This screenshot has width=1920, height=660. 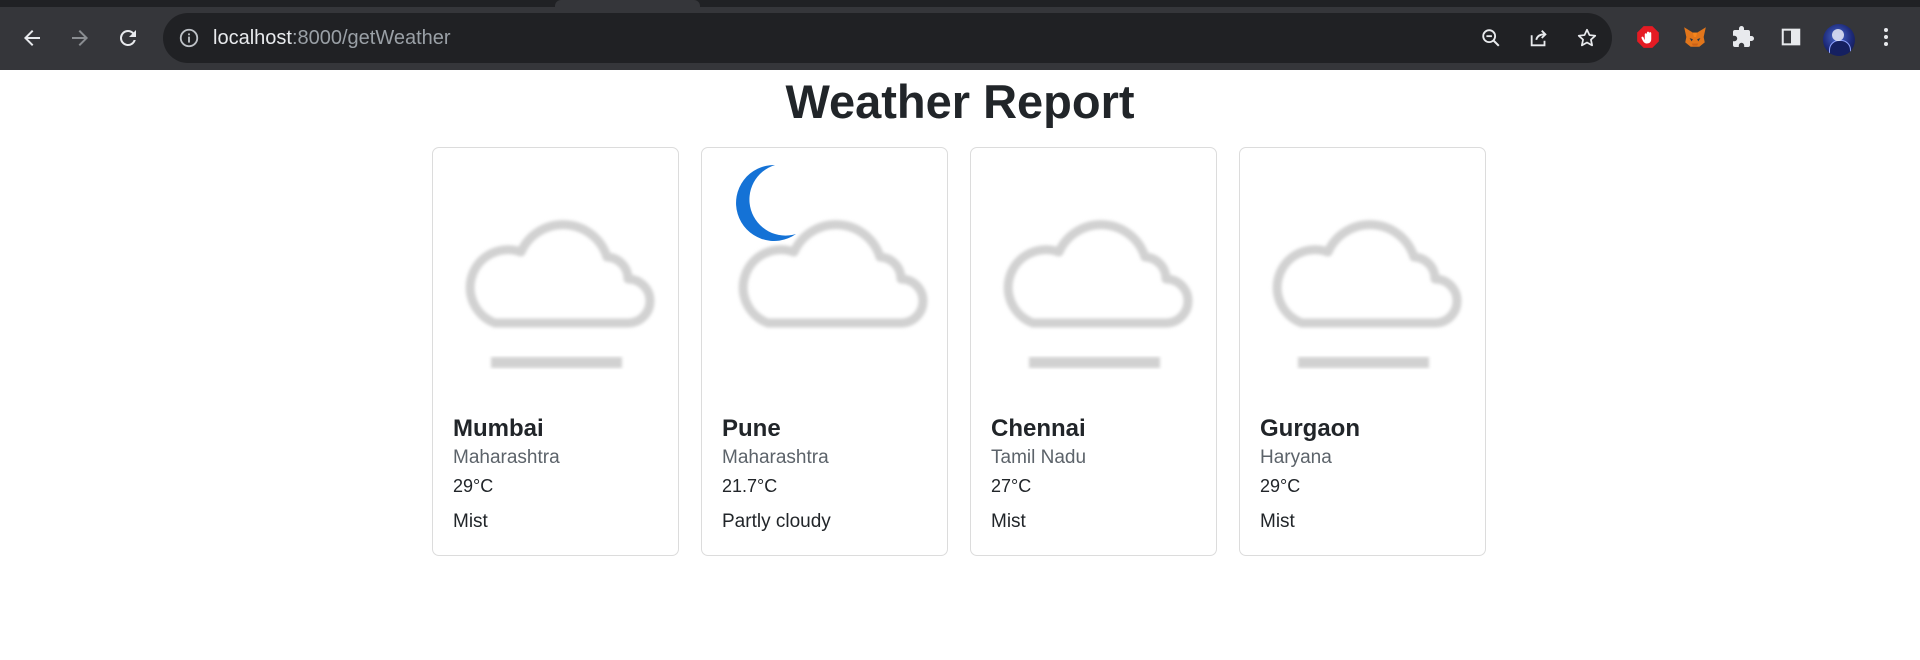 What do you see at coordinates (1743, 37) in the screenshot?
I see `puzzle-icon` at bounding box center [1743, 37].